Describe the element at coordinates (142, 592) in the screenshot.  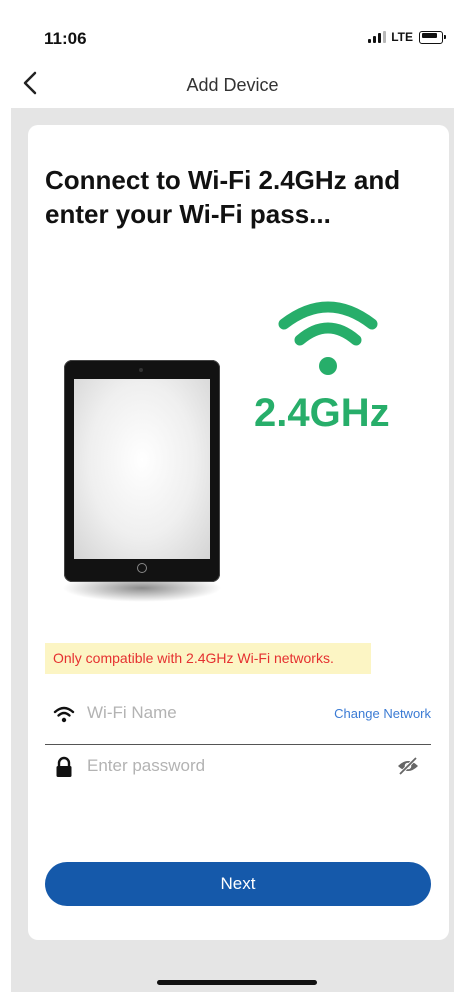
I see `tablet-shadow` at that location.